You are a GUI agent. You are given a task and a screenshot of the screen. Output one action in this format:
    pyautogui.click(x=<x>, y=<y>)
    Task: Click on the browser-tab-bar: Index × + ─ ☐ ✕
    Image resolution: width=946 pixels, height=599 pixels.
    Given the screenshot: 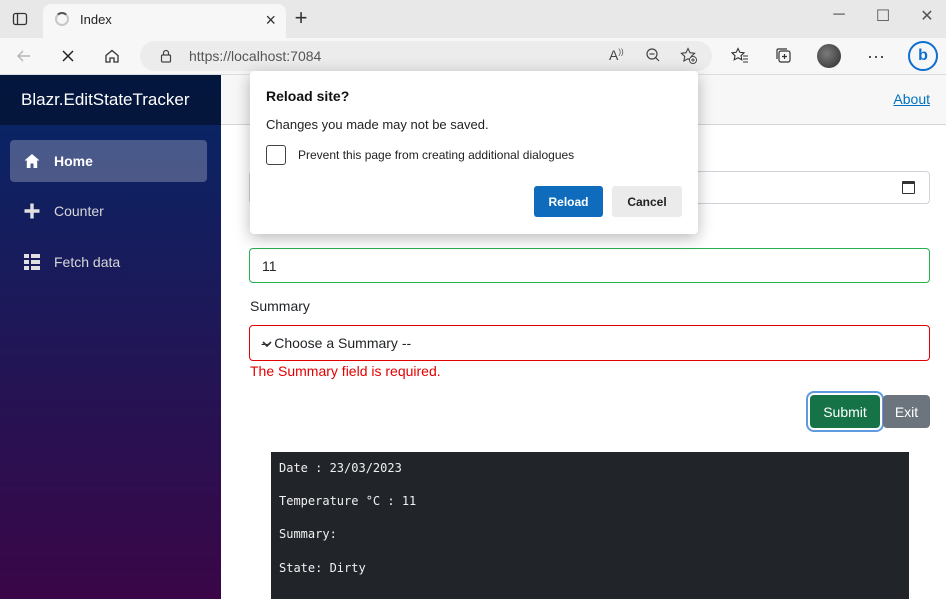 What is the action you would take?
    pyautogui.click(x=473, y=19)
    